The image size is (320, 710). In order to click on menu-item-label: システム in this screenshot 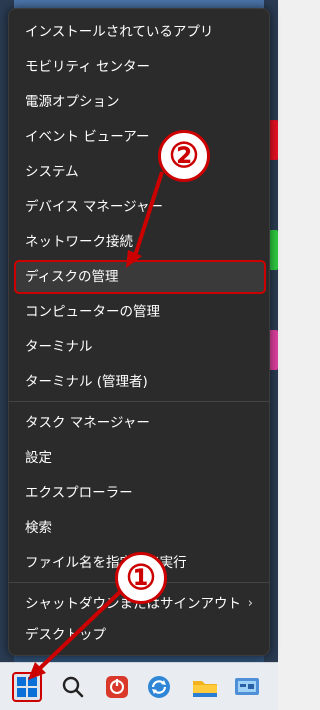, I will do `click(52, 172)`.